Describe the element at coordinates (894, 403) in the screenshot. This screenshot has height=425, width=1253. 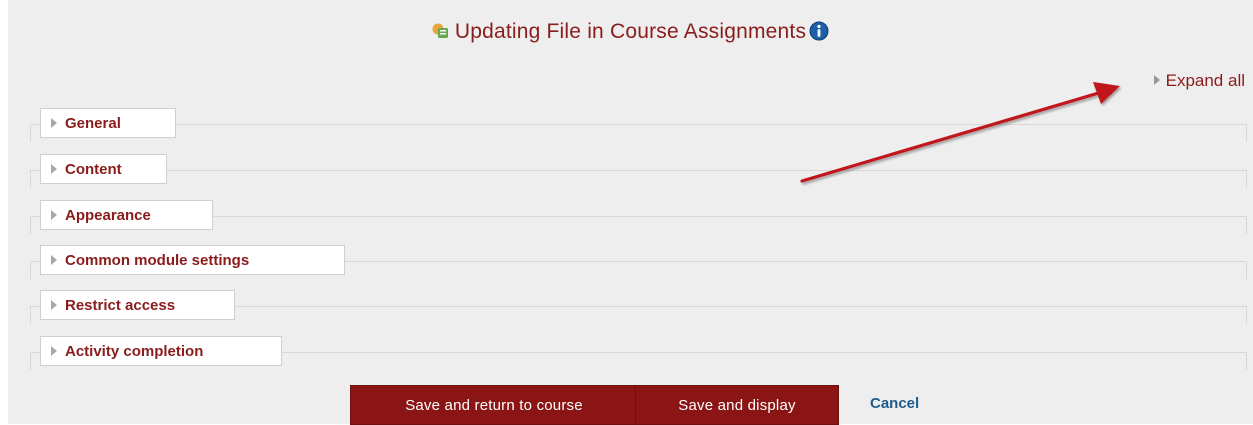
I see `cancel-link: Cancel` at that location.